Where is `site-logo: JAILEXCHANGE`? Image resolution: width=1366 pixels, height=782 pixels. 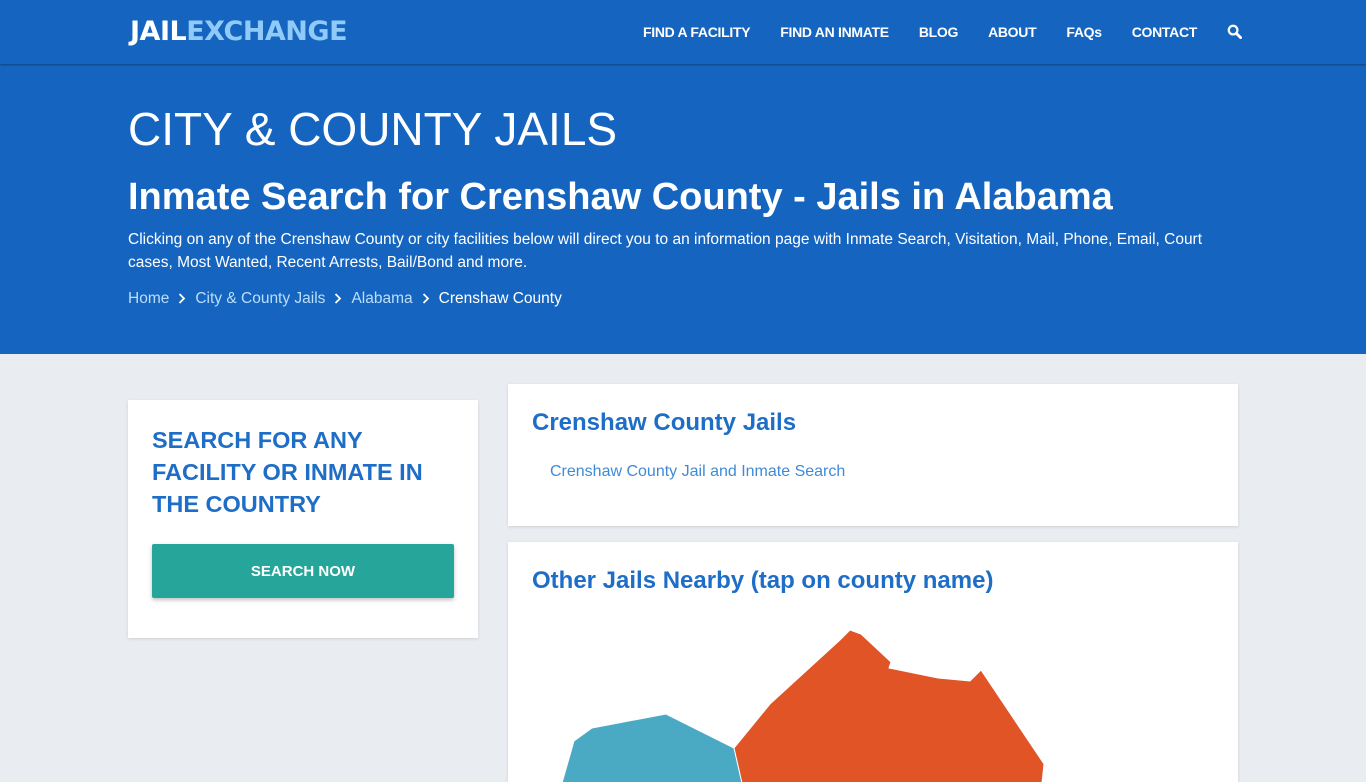
site-logo: JAILEXCHANGE is located at coordinates (239, 32).